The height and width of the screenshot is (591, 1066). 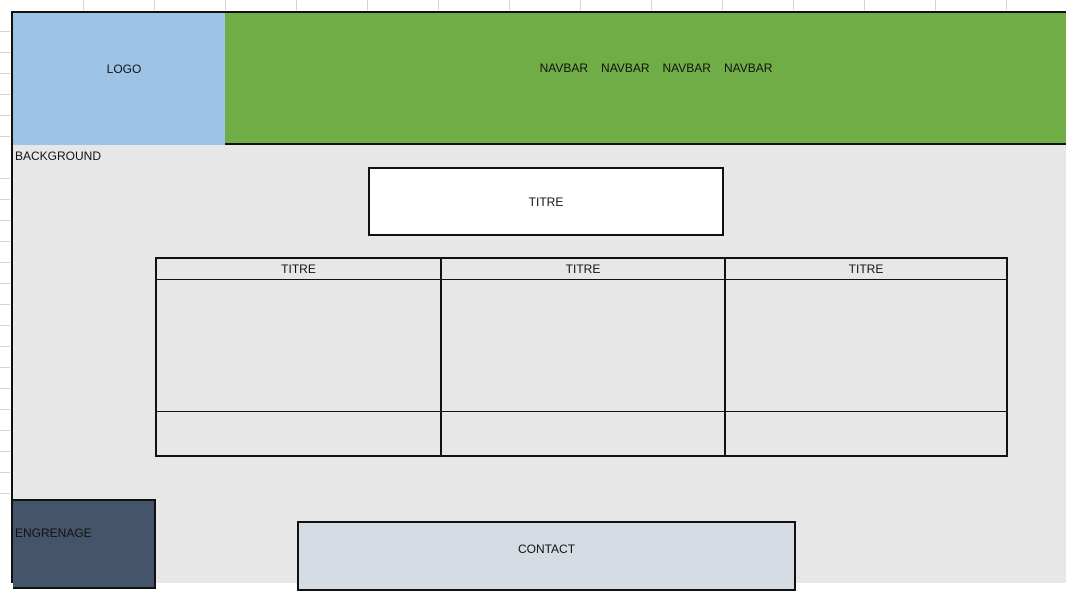 What do you see at coordinates (546, 549) in the screenshot?
I see `contact-label: CONTACT` at bounding box center [546, 549].